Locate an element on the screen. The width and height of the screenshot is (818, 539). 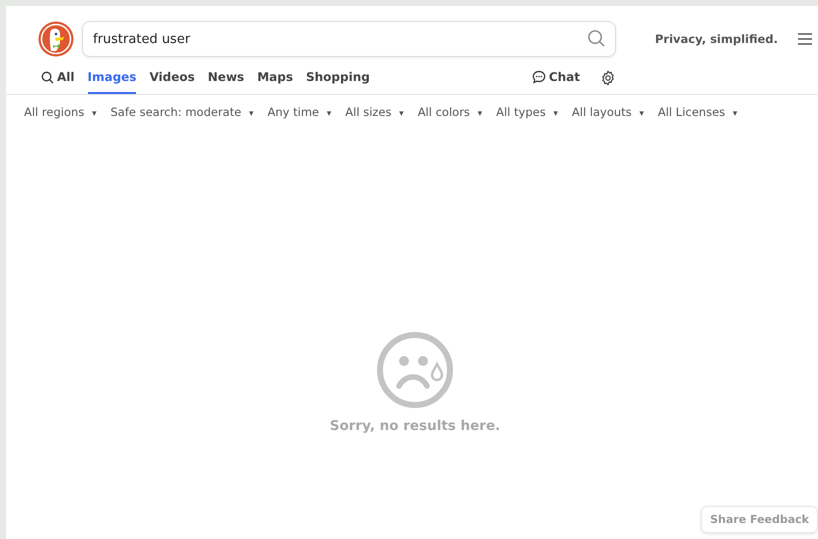
filter-dropdown: All colors ▾ is located at coordinates (450, 112).